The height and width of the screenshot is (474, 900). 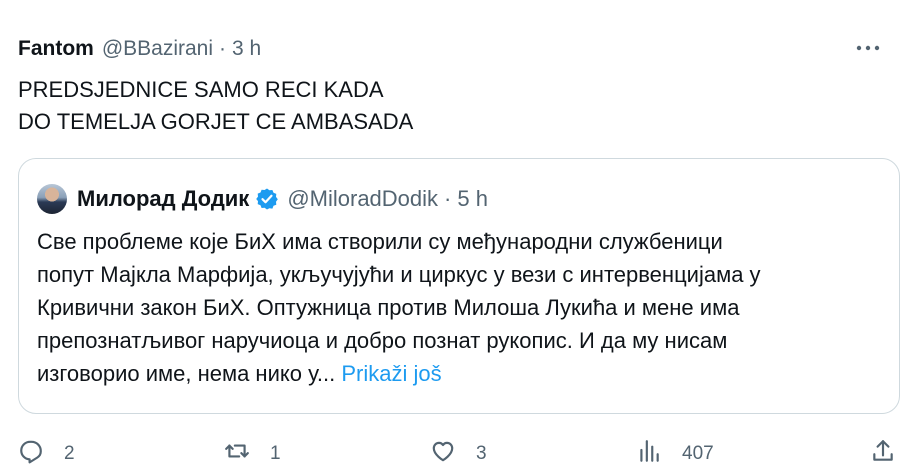 I want to click on share-button, so click(x=883, y=454).